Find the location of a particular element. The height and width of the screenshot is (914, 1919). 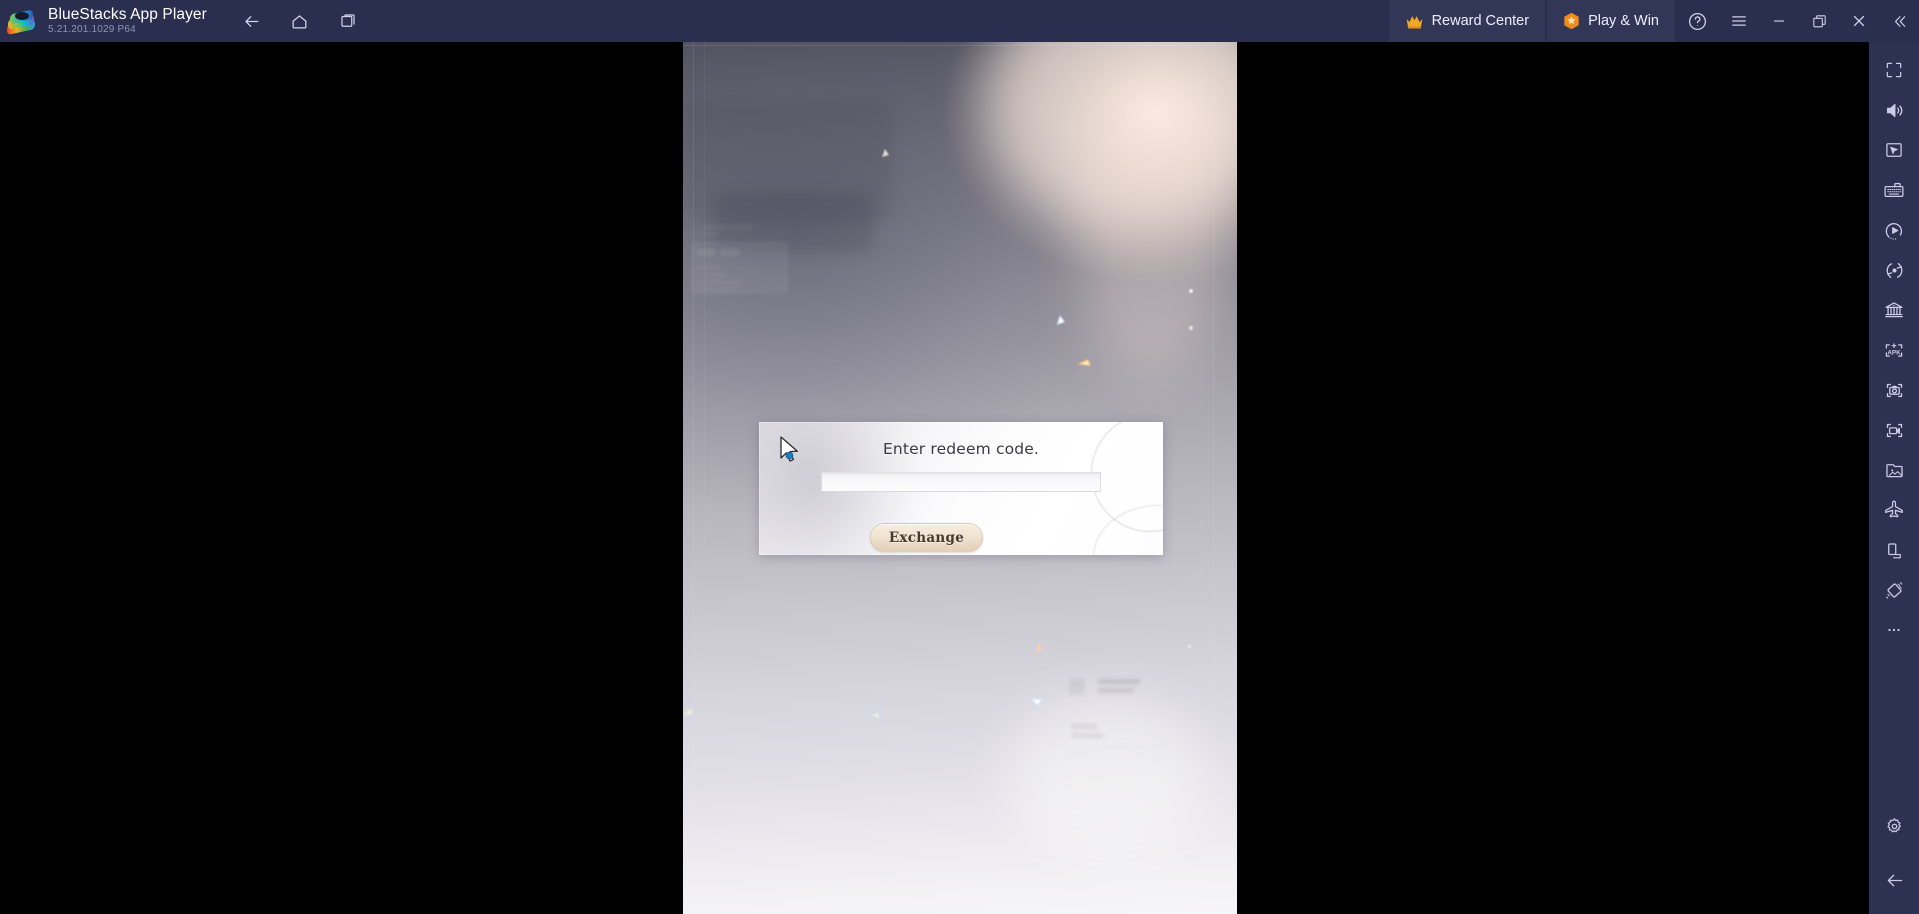

sidebar-item-game-controls is located at coordinates (1894, 150).